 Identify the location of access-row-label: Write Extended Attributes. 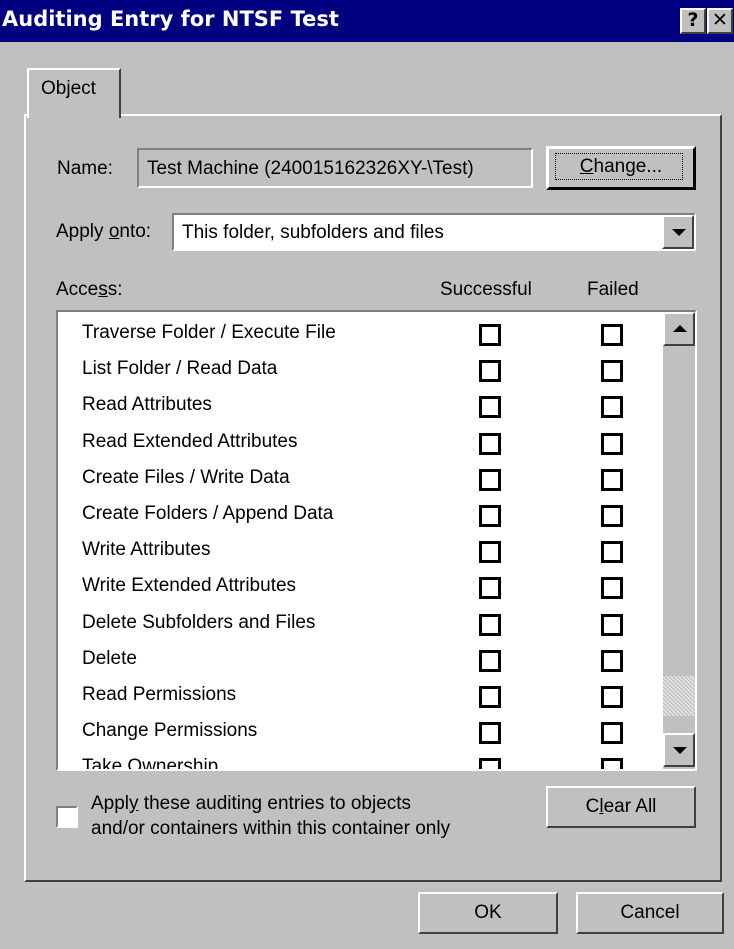
(189, 586).